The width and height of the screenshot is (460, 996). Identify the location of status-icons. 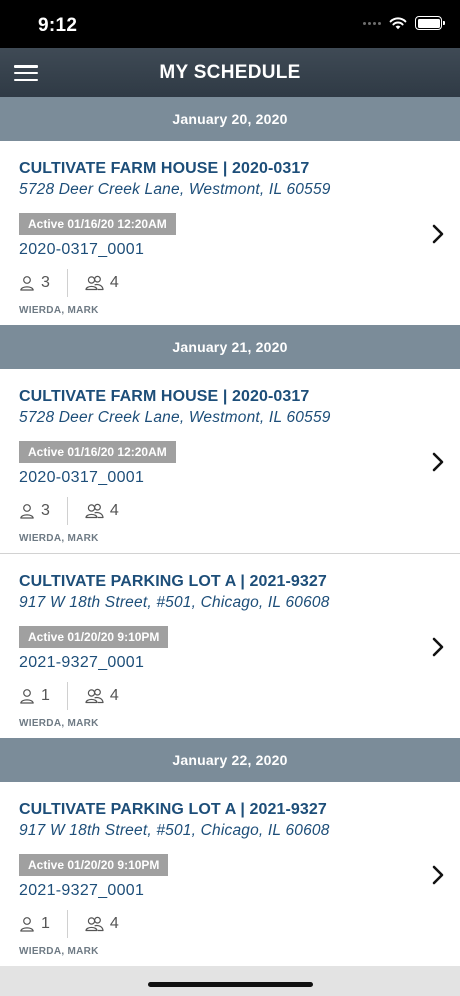
(404, 23).